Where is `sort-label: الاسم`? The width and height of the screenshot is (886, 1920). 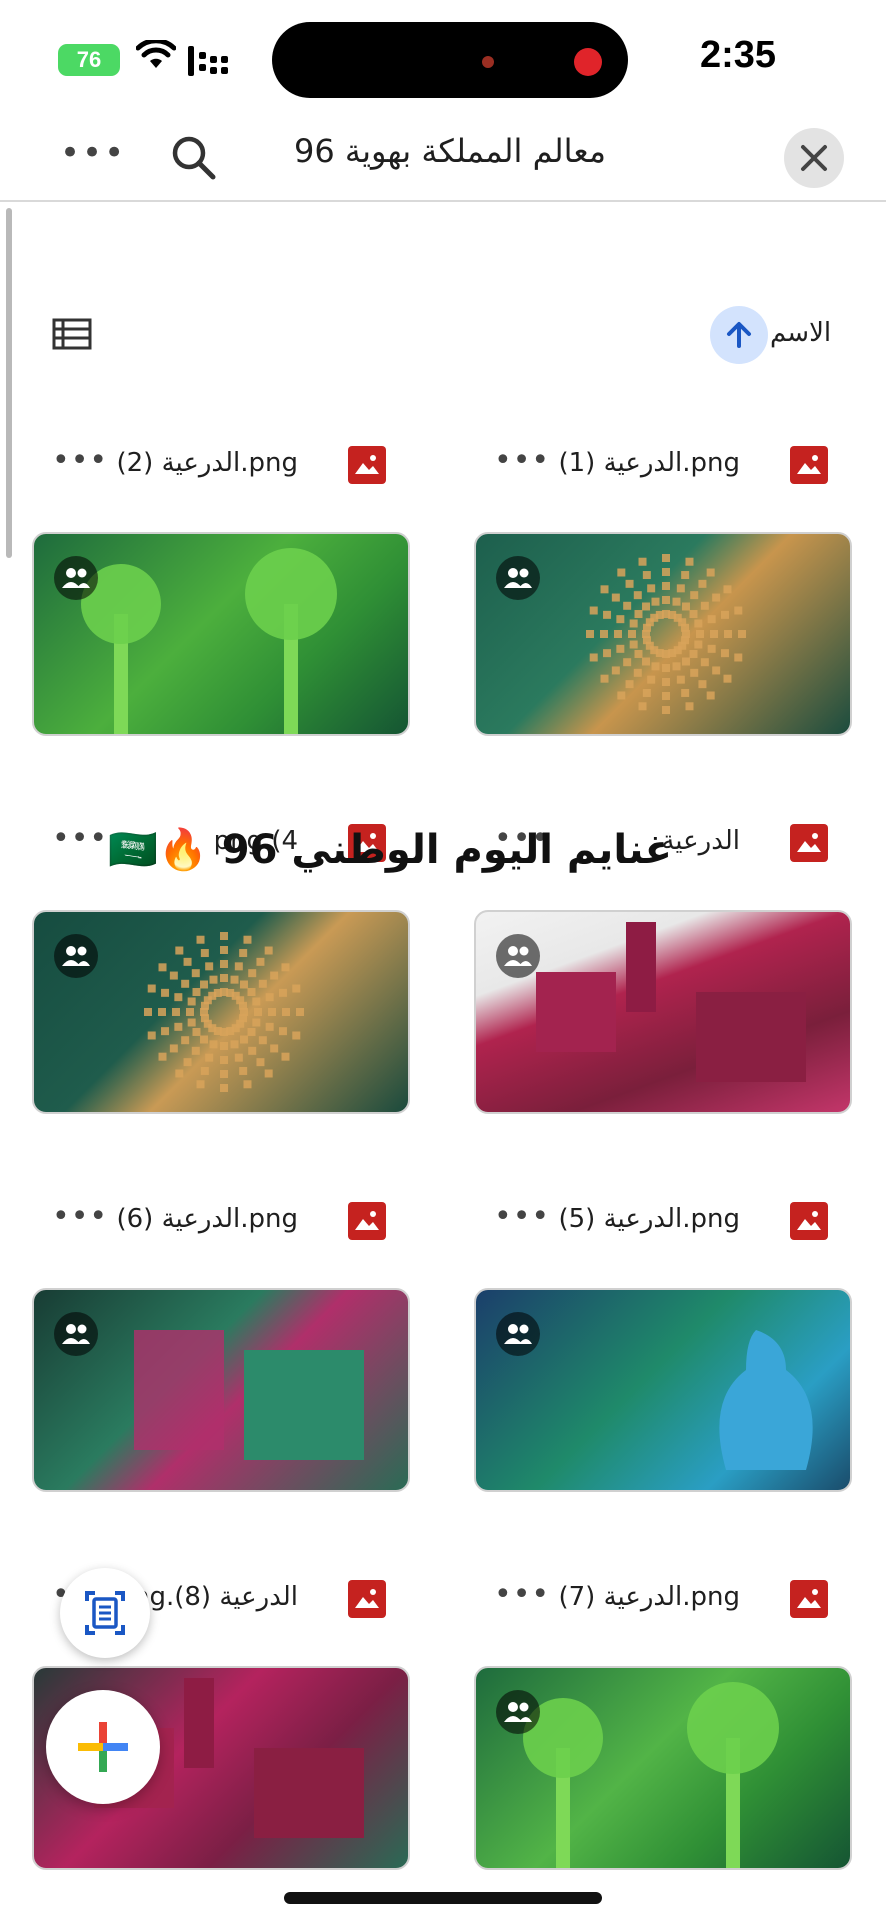 sort-label: الاسم is located at coordinates (800, 333).